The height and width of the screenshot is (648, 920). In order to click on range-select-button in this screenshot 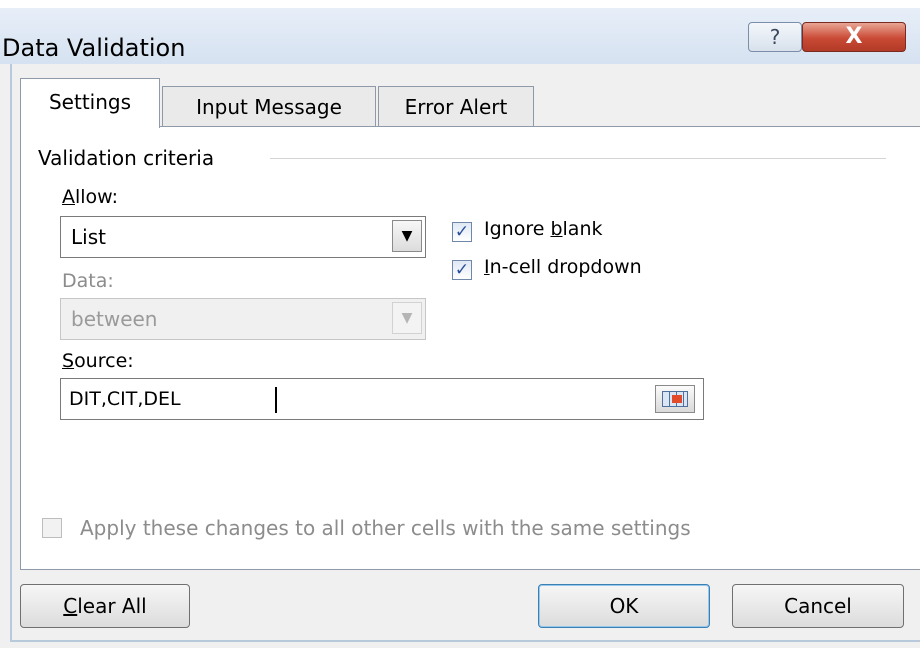, I will do `click(675, 399)`.